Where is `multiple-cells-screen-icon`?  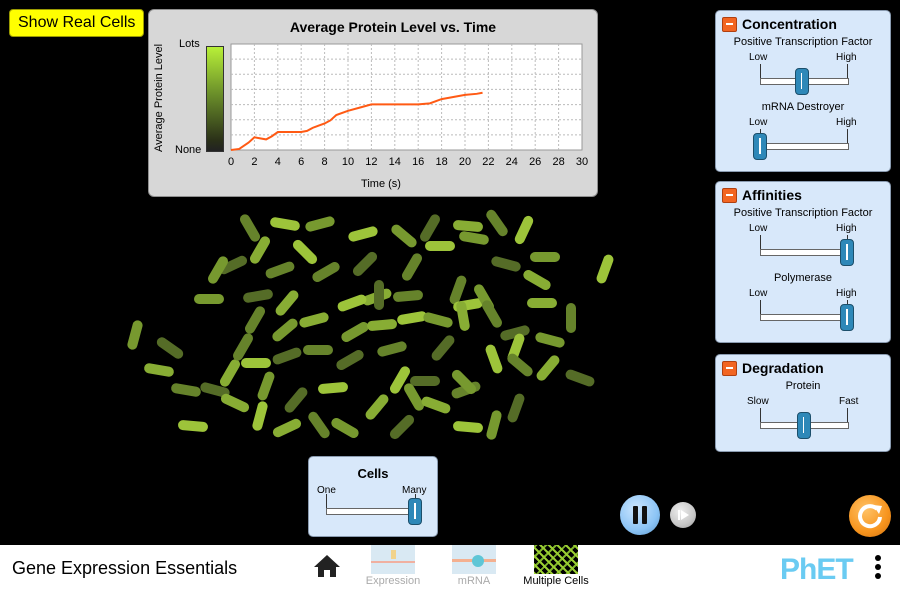 multiple-cells-screen-icon is located at coordinates (556, 559).